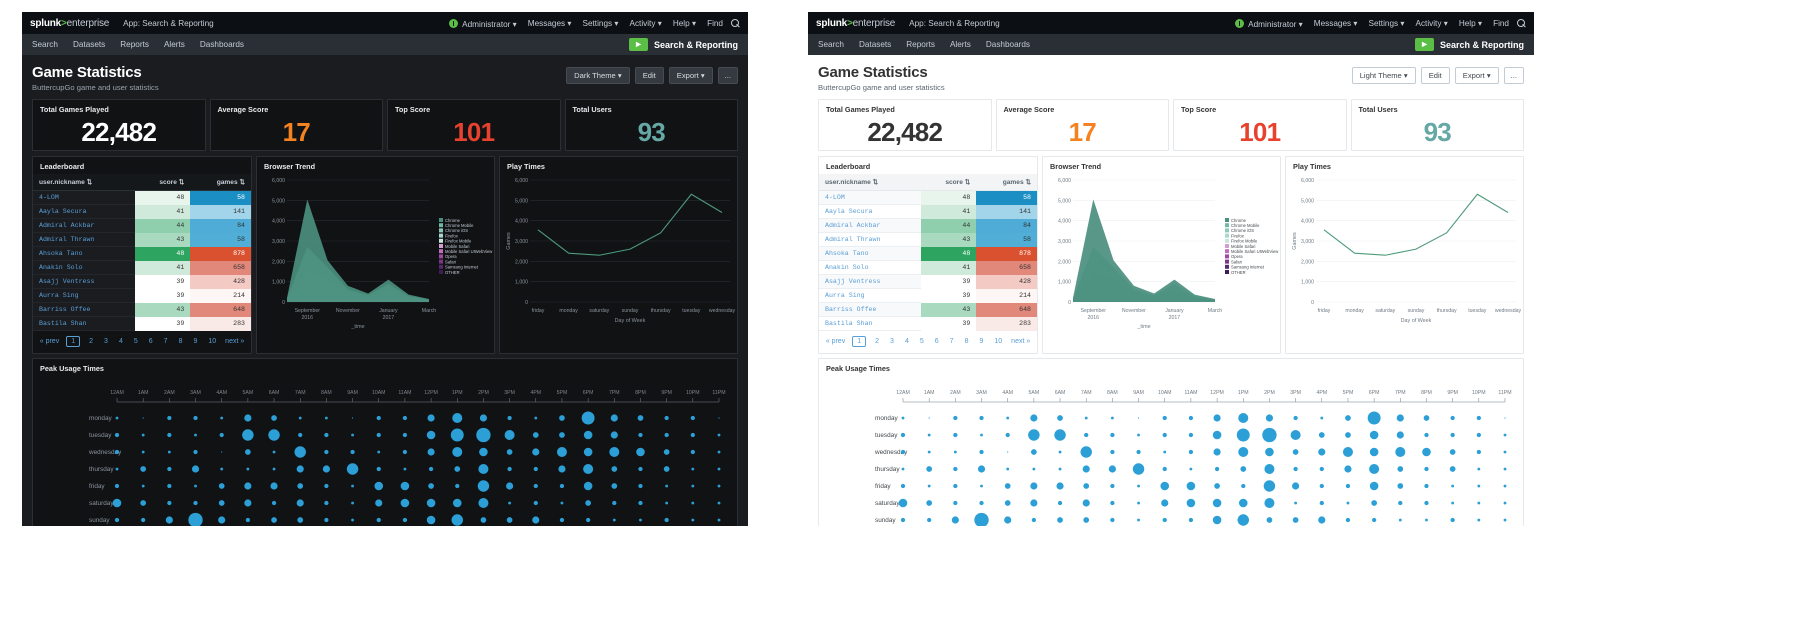 This screenshot has width=1798, height=622. Describe the element at coordinates (1383, 75) in the screenshot. I see `theme-toggle-button: Light Theme ▾` at that location.